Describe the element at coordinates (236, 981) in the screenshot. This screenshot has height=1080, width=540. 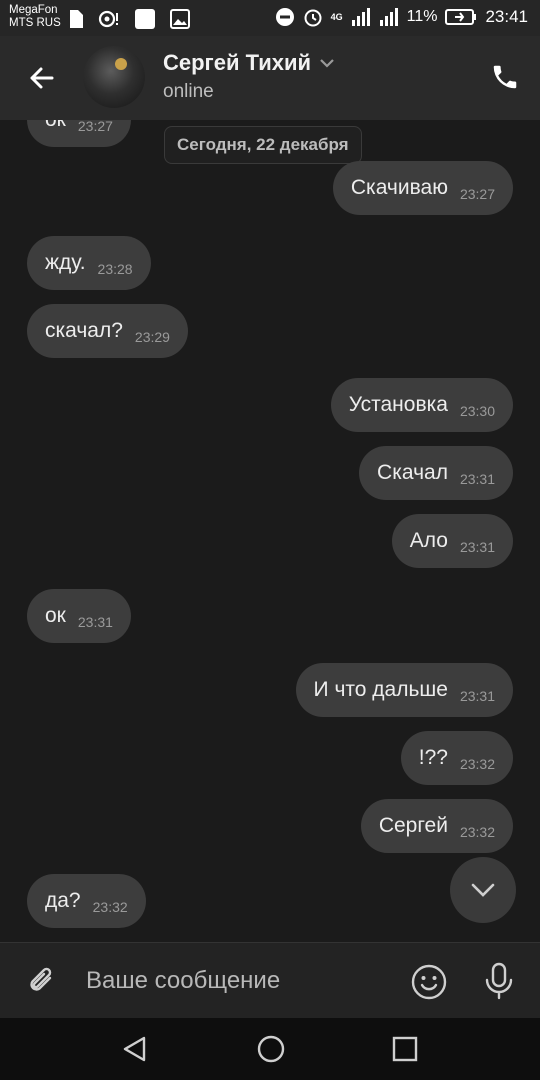
I see `message-input` at that location.